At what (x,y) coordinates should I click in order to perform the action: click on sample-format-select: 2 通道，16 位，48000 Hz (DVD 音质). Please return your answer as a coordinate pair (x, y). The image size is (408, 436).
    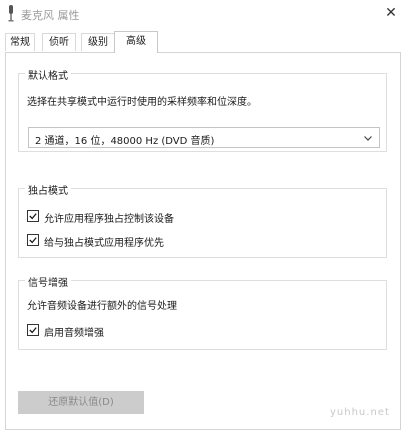
    Looking at the image, I should click on (204, 137).